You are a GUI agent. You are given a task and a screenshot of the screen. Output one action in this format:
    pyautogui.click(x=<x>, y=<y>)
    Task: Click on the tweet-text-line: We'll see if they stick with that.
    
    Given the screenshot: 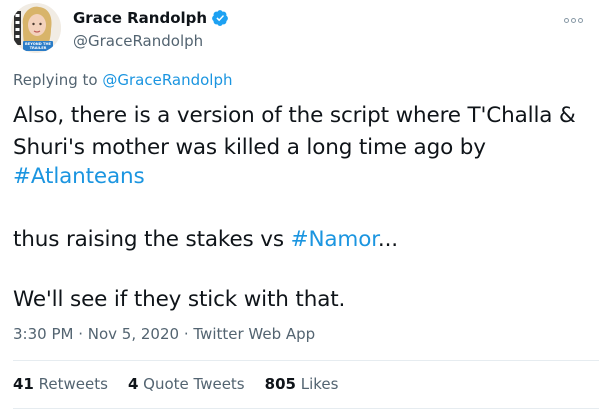 What is the action you would take?
    pyautogui.click(x=179, y=299)
    